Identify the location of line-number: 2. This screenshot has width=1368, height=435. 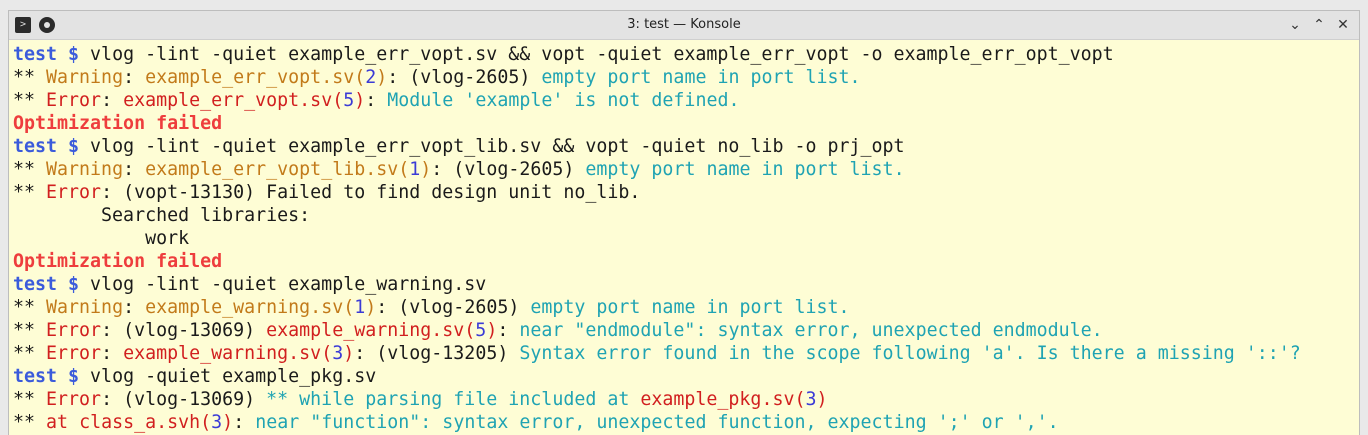
(371, 77).